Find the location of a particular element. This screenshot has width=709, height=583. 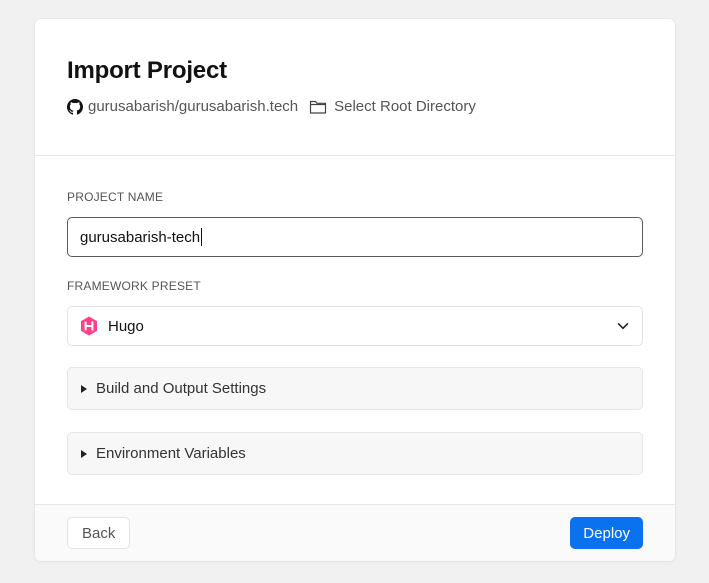

environment-variables-toggle: Environment Variables is located at coordinates (355, 453).